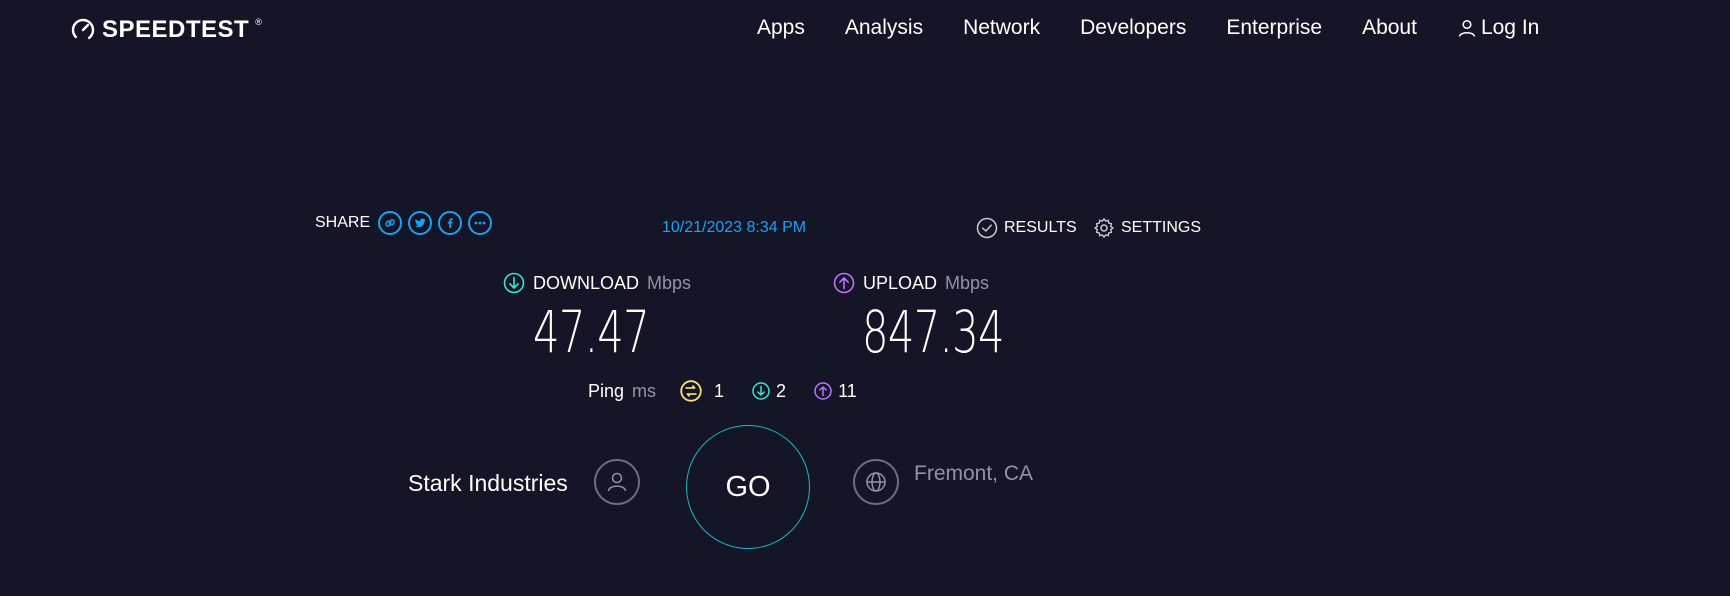 The height and width of the screenshot is (596, 1730). I want to click on nav-analysis: Analysis, so click(884, 28).